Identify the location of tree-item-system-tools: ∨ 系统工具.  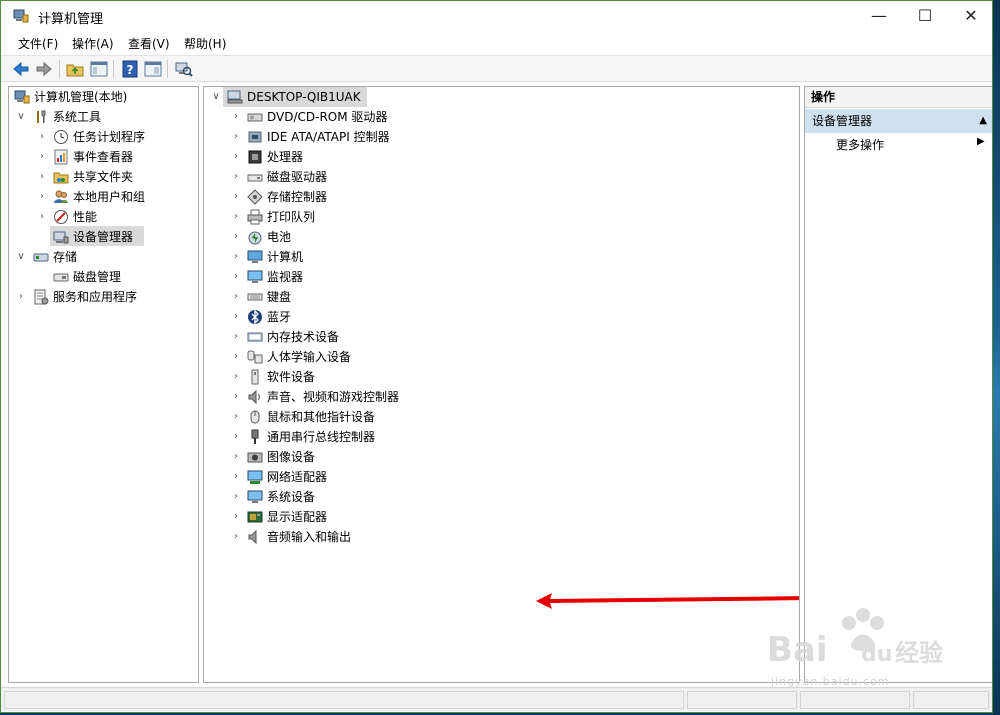
(102, 117).